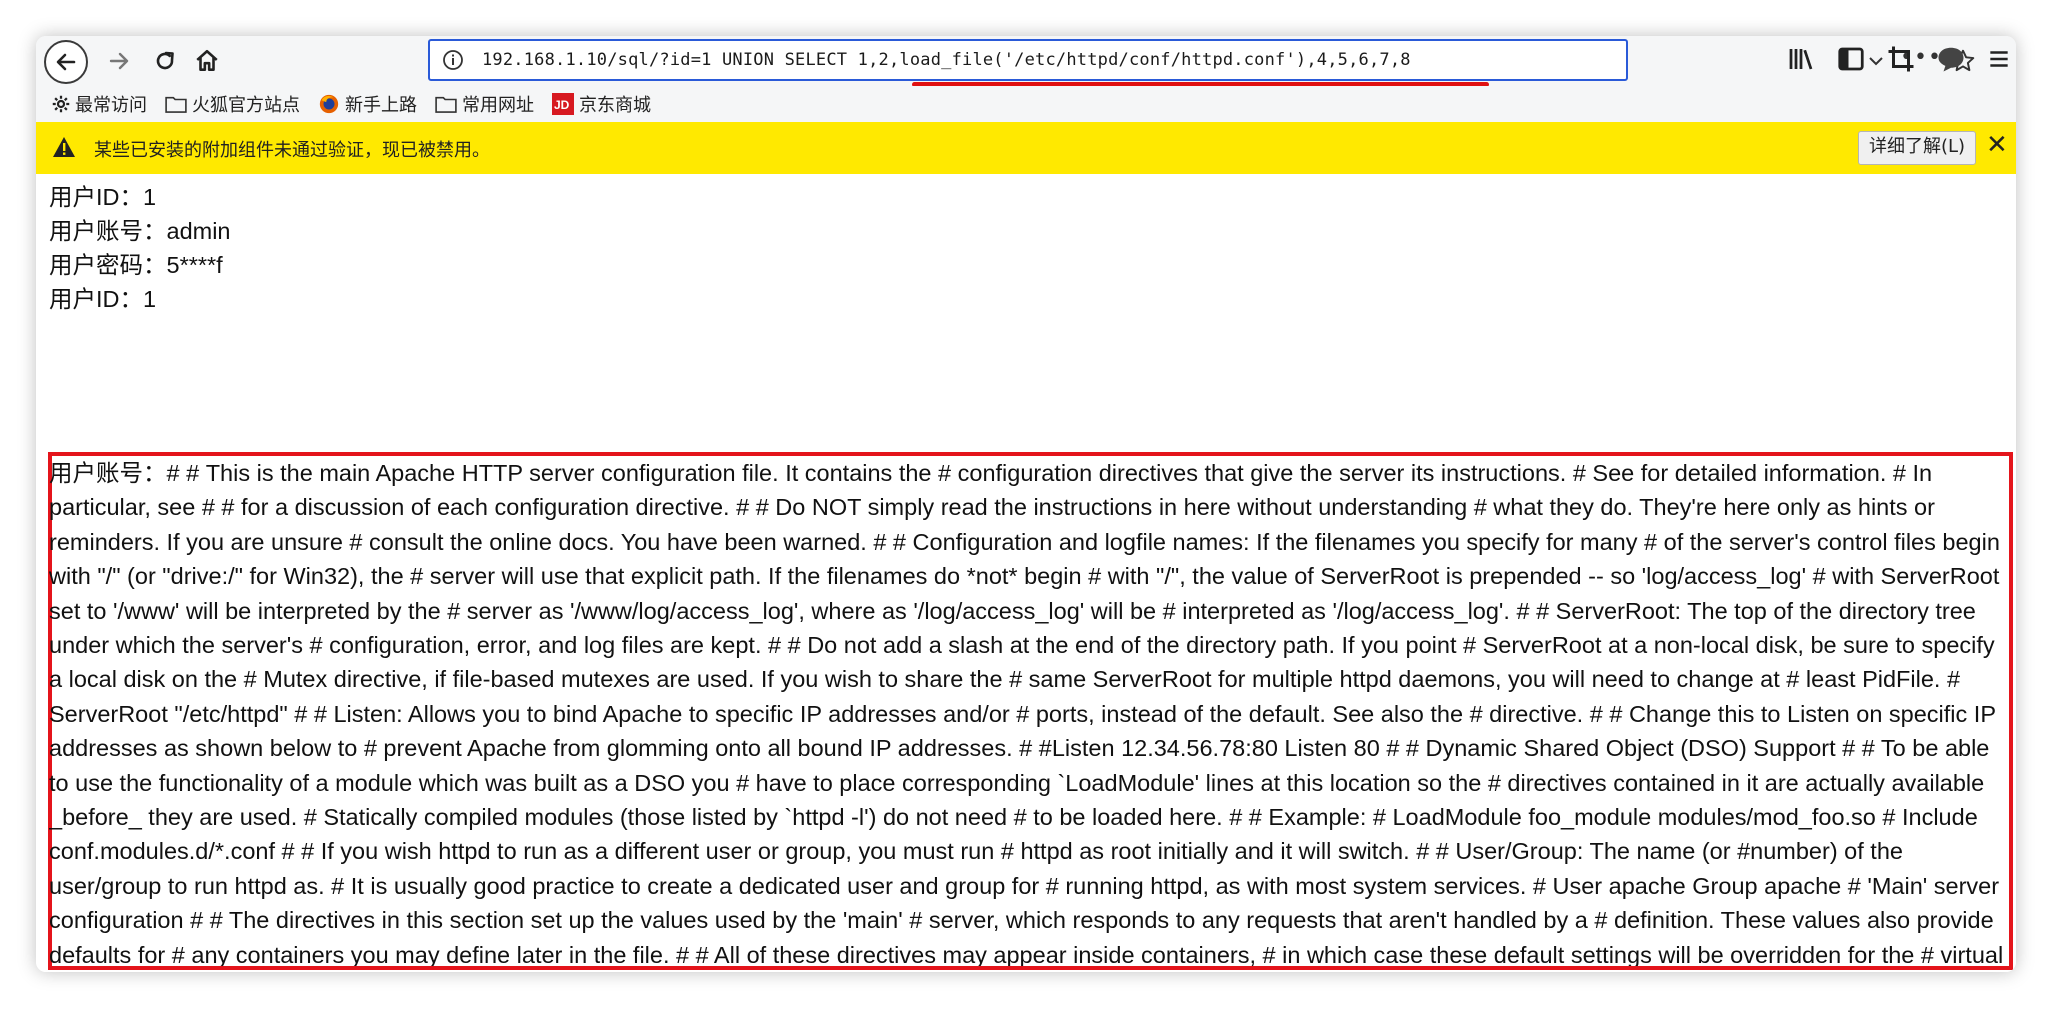 This screenshot has height=1010, width=2052. Describe the element at coordinates (381, 105) in the screenshot. I see `bookmark-label: 新手上路` at that location.